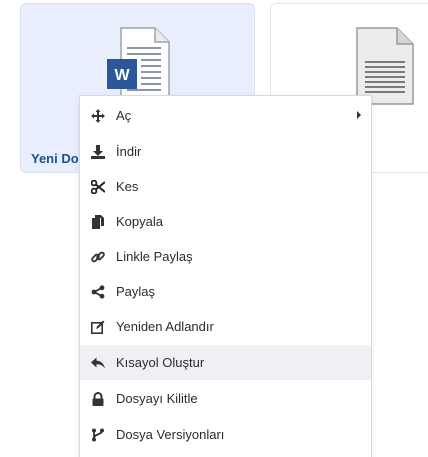 The image size is (428, 457). I want to click on copy-icon, so click(98, 222).